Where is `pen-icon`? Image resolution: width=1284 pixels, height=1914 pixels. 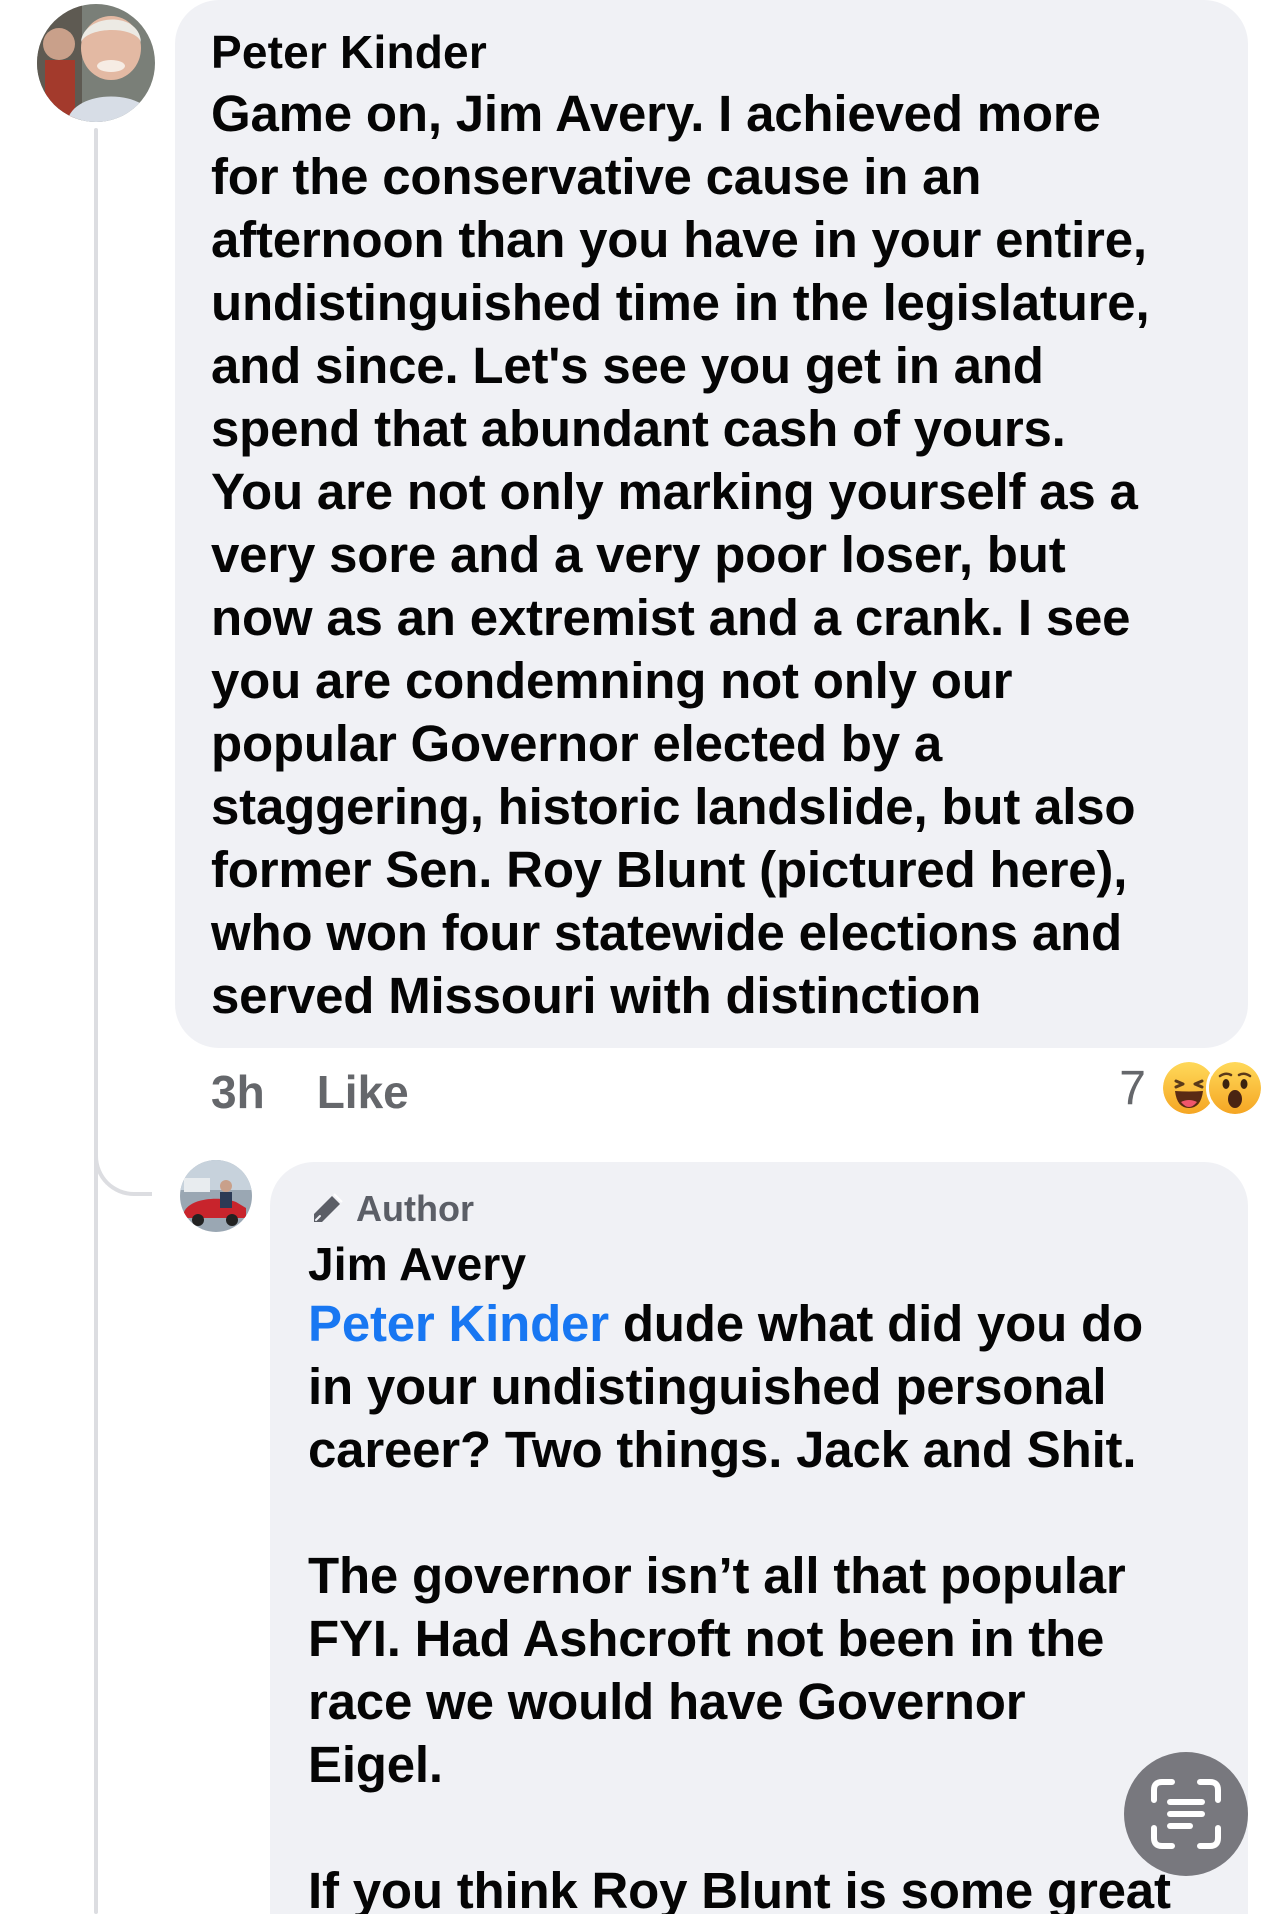
pen-icon is located at coordinates (328, 1207).